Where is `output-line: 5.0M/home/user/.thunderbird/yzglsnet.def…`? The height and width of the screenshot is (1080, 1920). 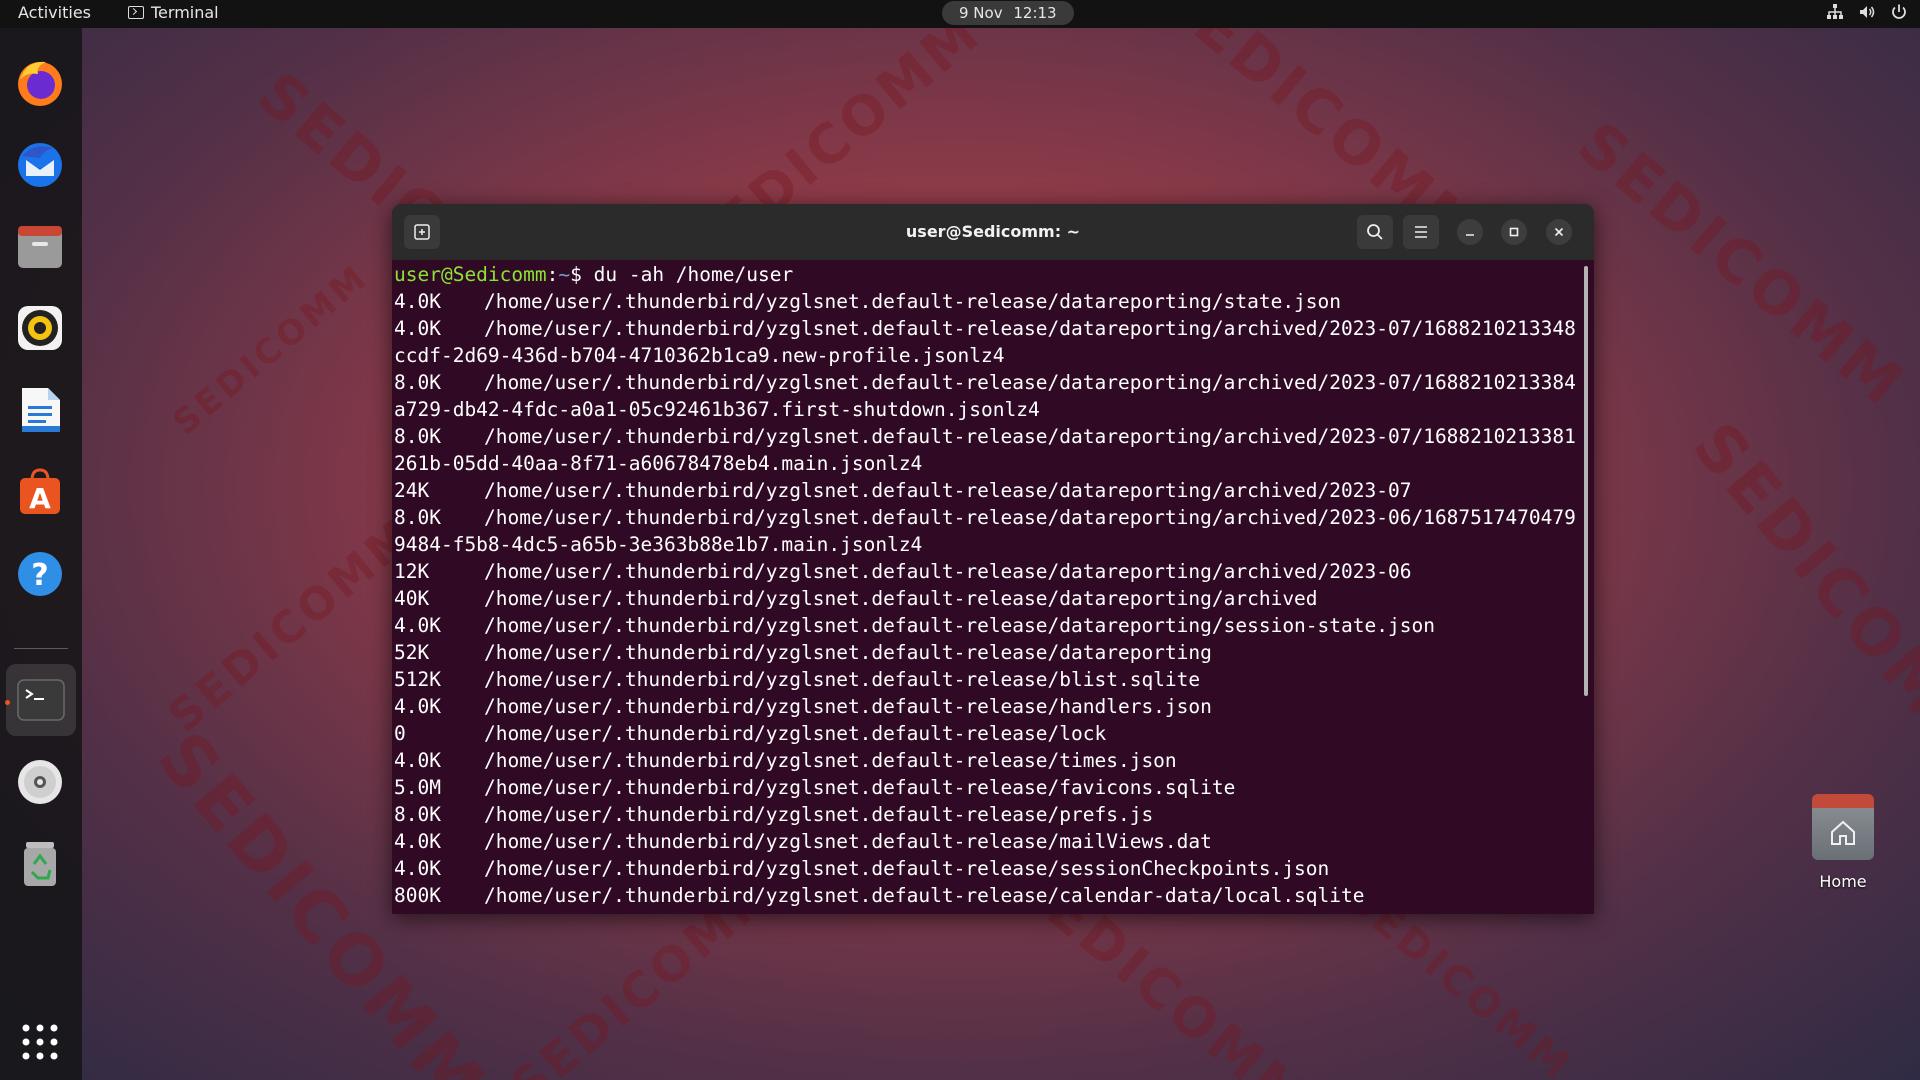 output-line: 5.0M/home/user/.thunderbird/yzglsnet.def… is located at coordinates (986, 787).